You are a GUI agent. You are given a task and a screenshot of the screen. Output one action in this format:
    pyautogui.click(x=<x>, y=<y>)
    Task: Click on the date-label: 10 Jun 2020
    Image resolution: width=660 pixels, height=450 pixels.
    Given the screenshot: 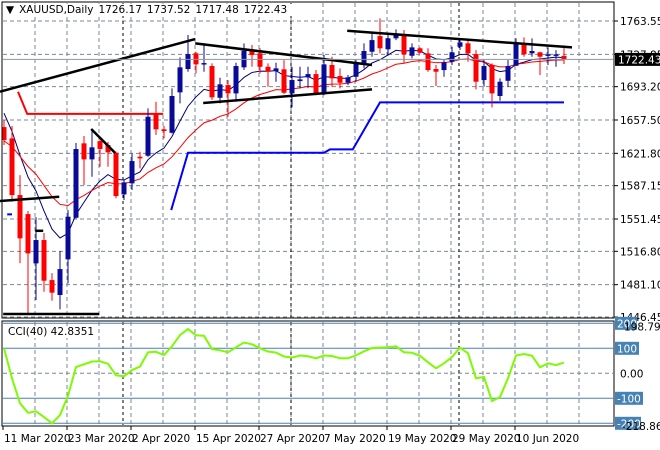 What is the action you would take?
    pyautogui.click(x=547, y=439)
    